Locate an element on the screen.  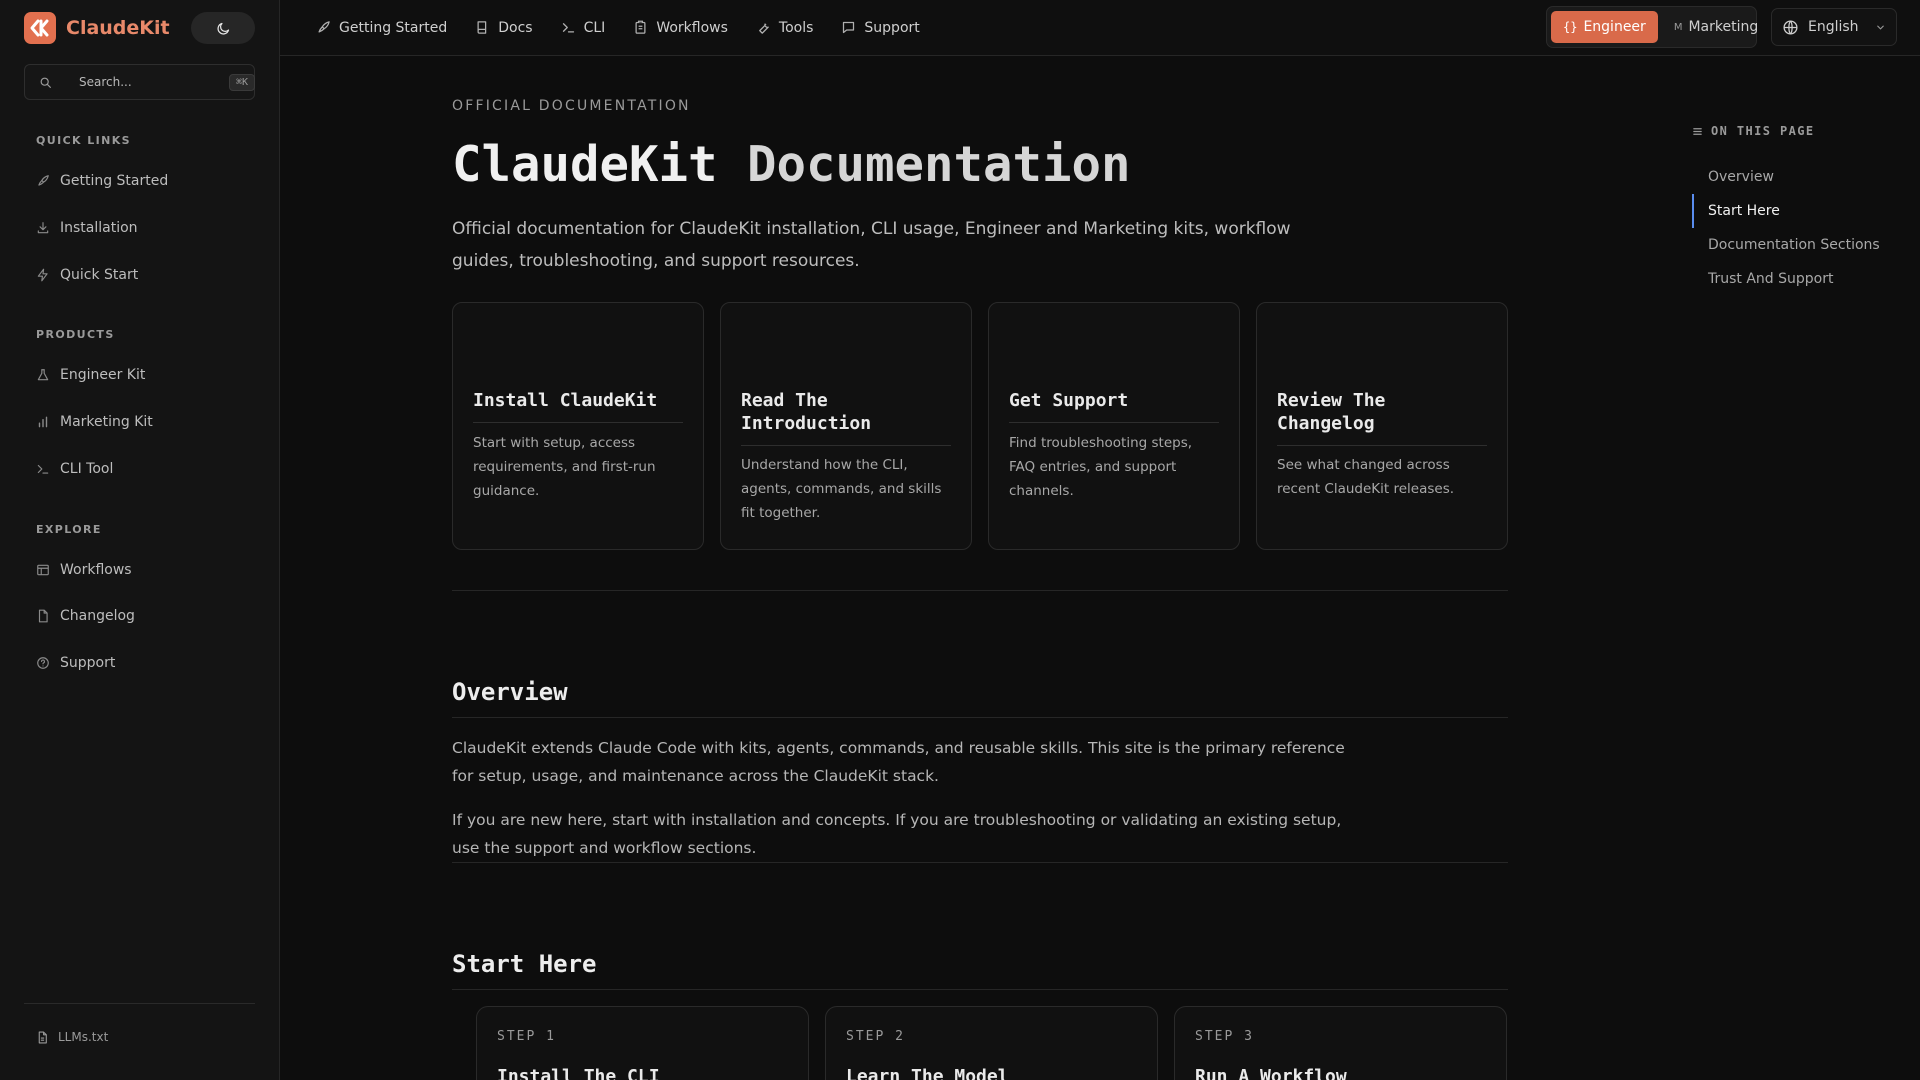
top-nav-workflows: Workflows is located at coordinates (680, 28).